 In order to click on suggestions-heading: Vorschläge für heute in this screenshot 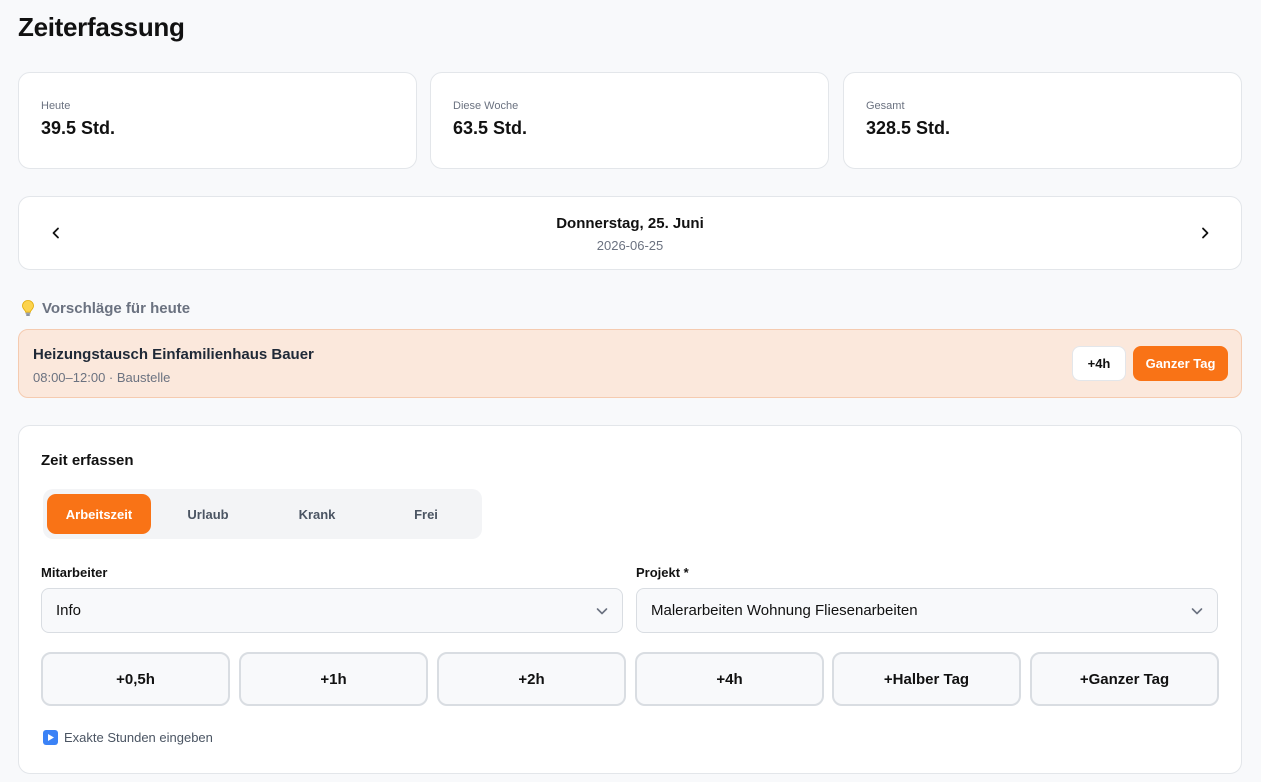, I will do `click(105, 308)`.